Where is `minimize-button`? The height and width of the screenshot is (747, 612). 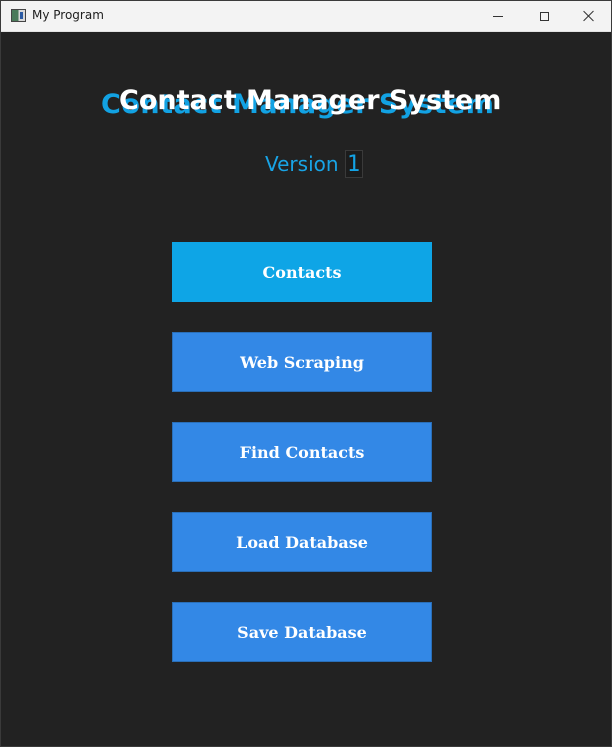 minimize-button is located at coordinates (498, 16).